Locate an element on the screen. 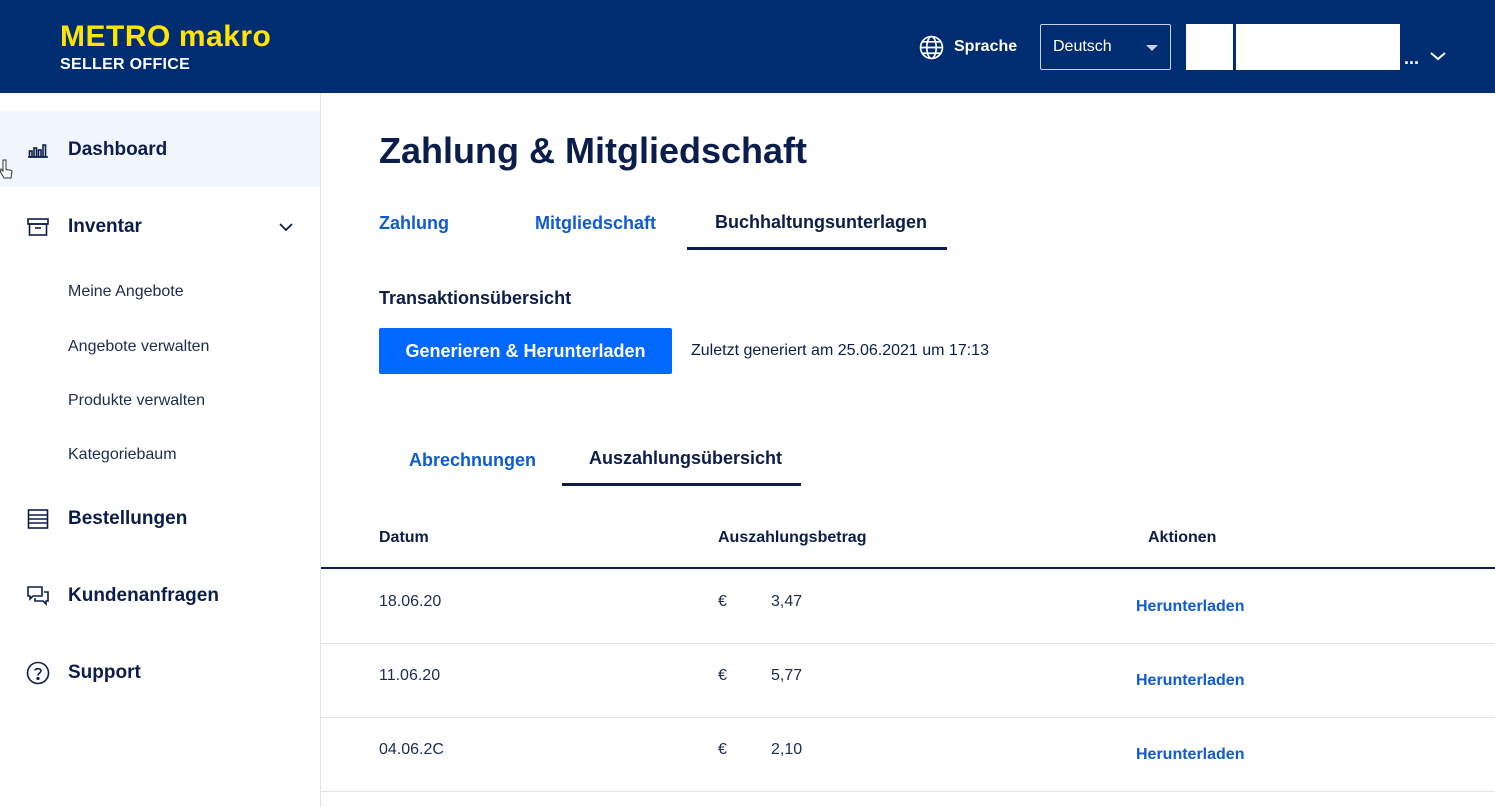  column-header-aktionen: Aktionen is located at coordinates (1182, 537).